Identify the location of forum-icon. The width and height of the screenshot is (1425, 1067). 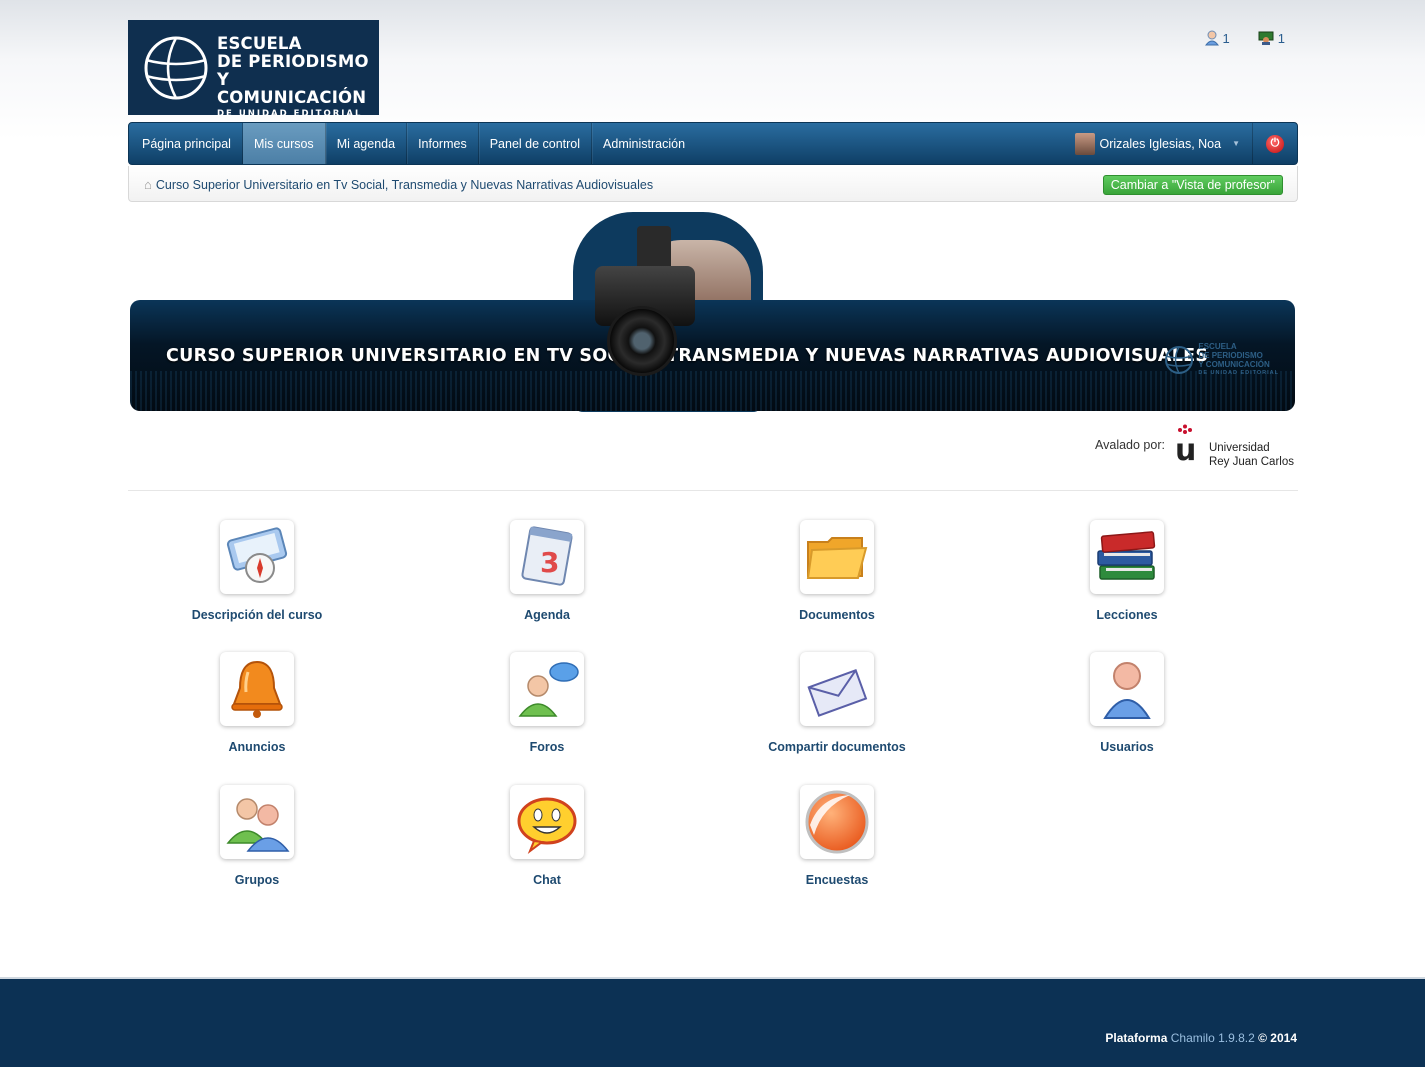
(548, 689).